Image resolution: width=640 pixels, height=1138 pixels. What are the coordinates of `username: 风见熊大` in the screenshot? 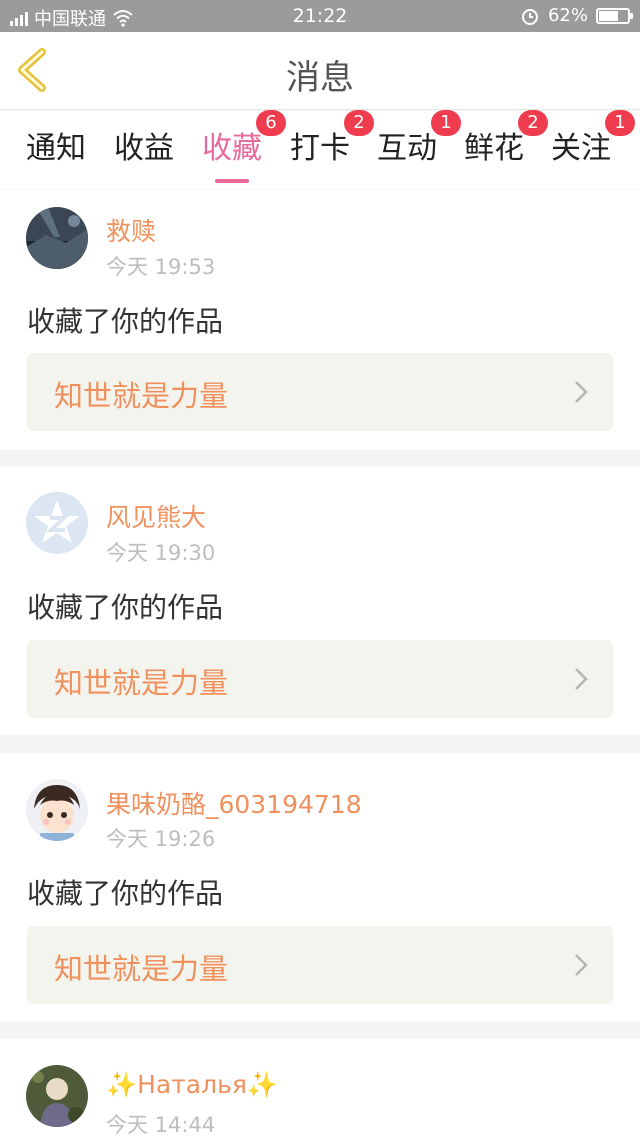 It's located at (156, 516).